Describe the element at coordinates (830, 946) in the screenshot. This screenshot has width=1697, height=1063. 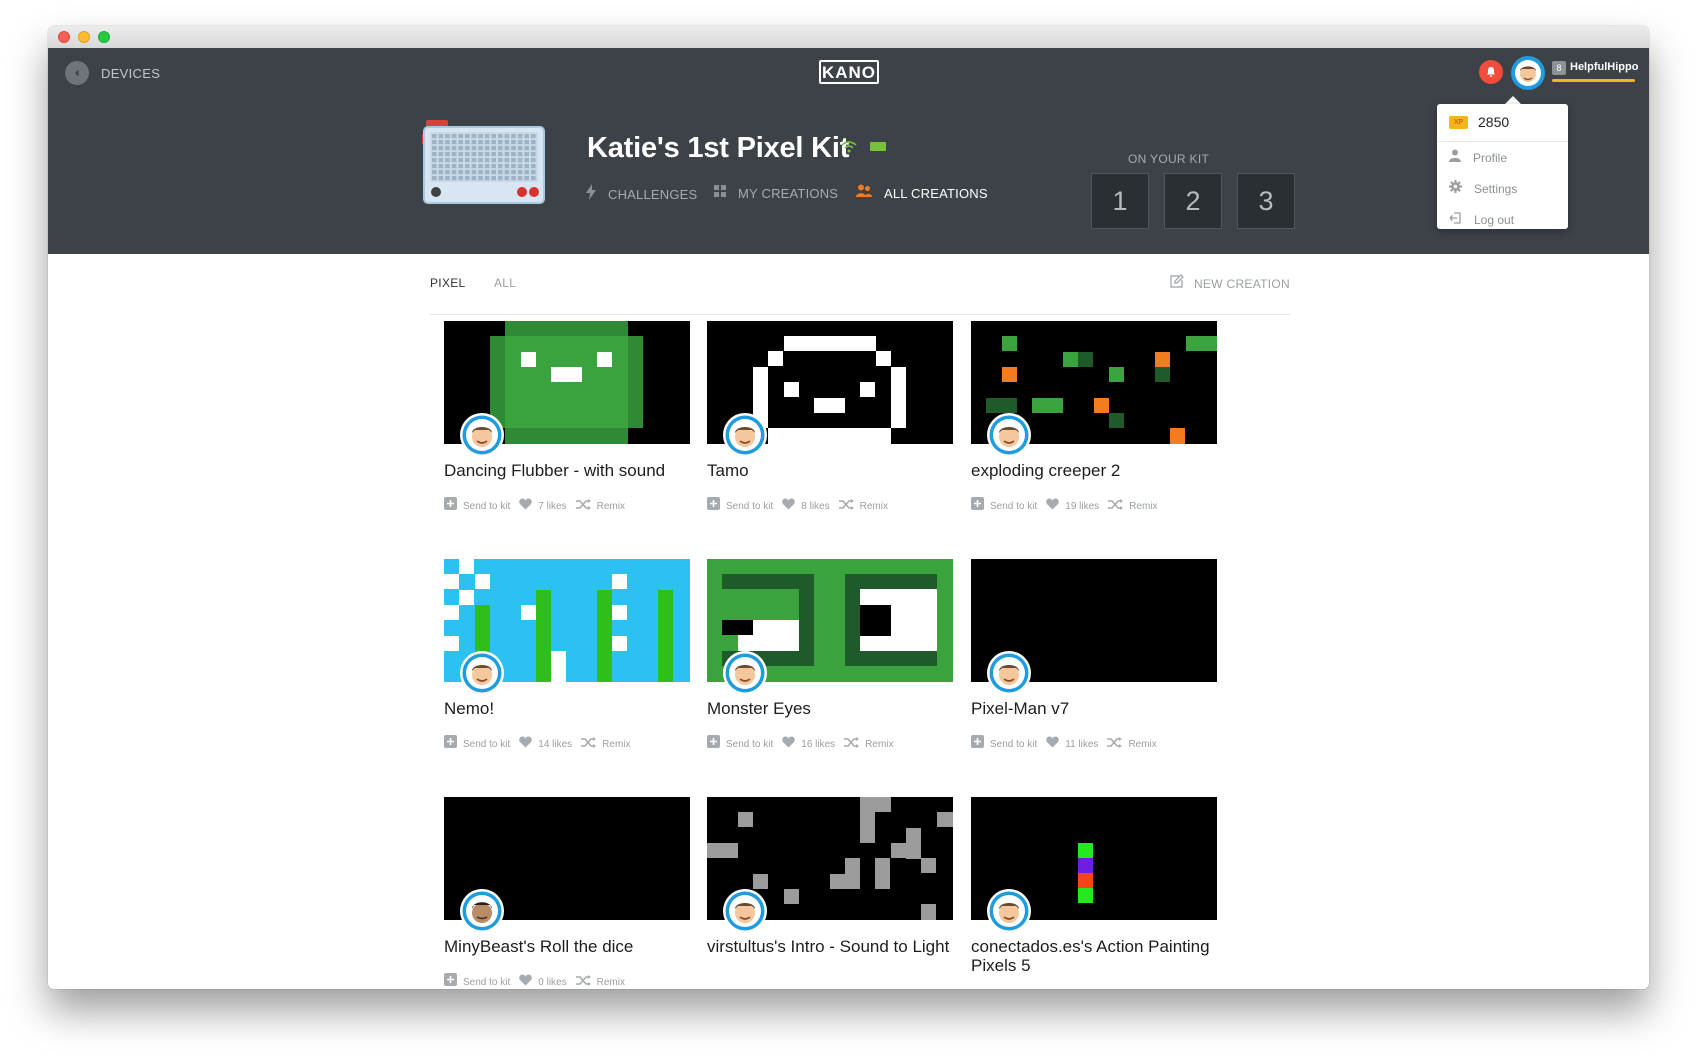
I see `creation-title: virstultus's Intro - Sound to Light` at that location.